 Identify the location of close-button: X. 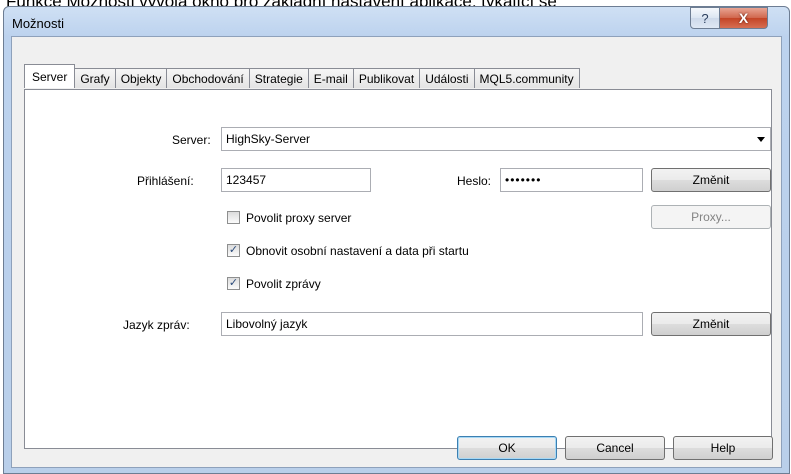
(743, 18).